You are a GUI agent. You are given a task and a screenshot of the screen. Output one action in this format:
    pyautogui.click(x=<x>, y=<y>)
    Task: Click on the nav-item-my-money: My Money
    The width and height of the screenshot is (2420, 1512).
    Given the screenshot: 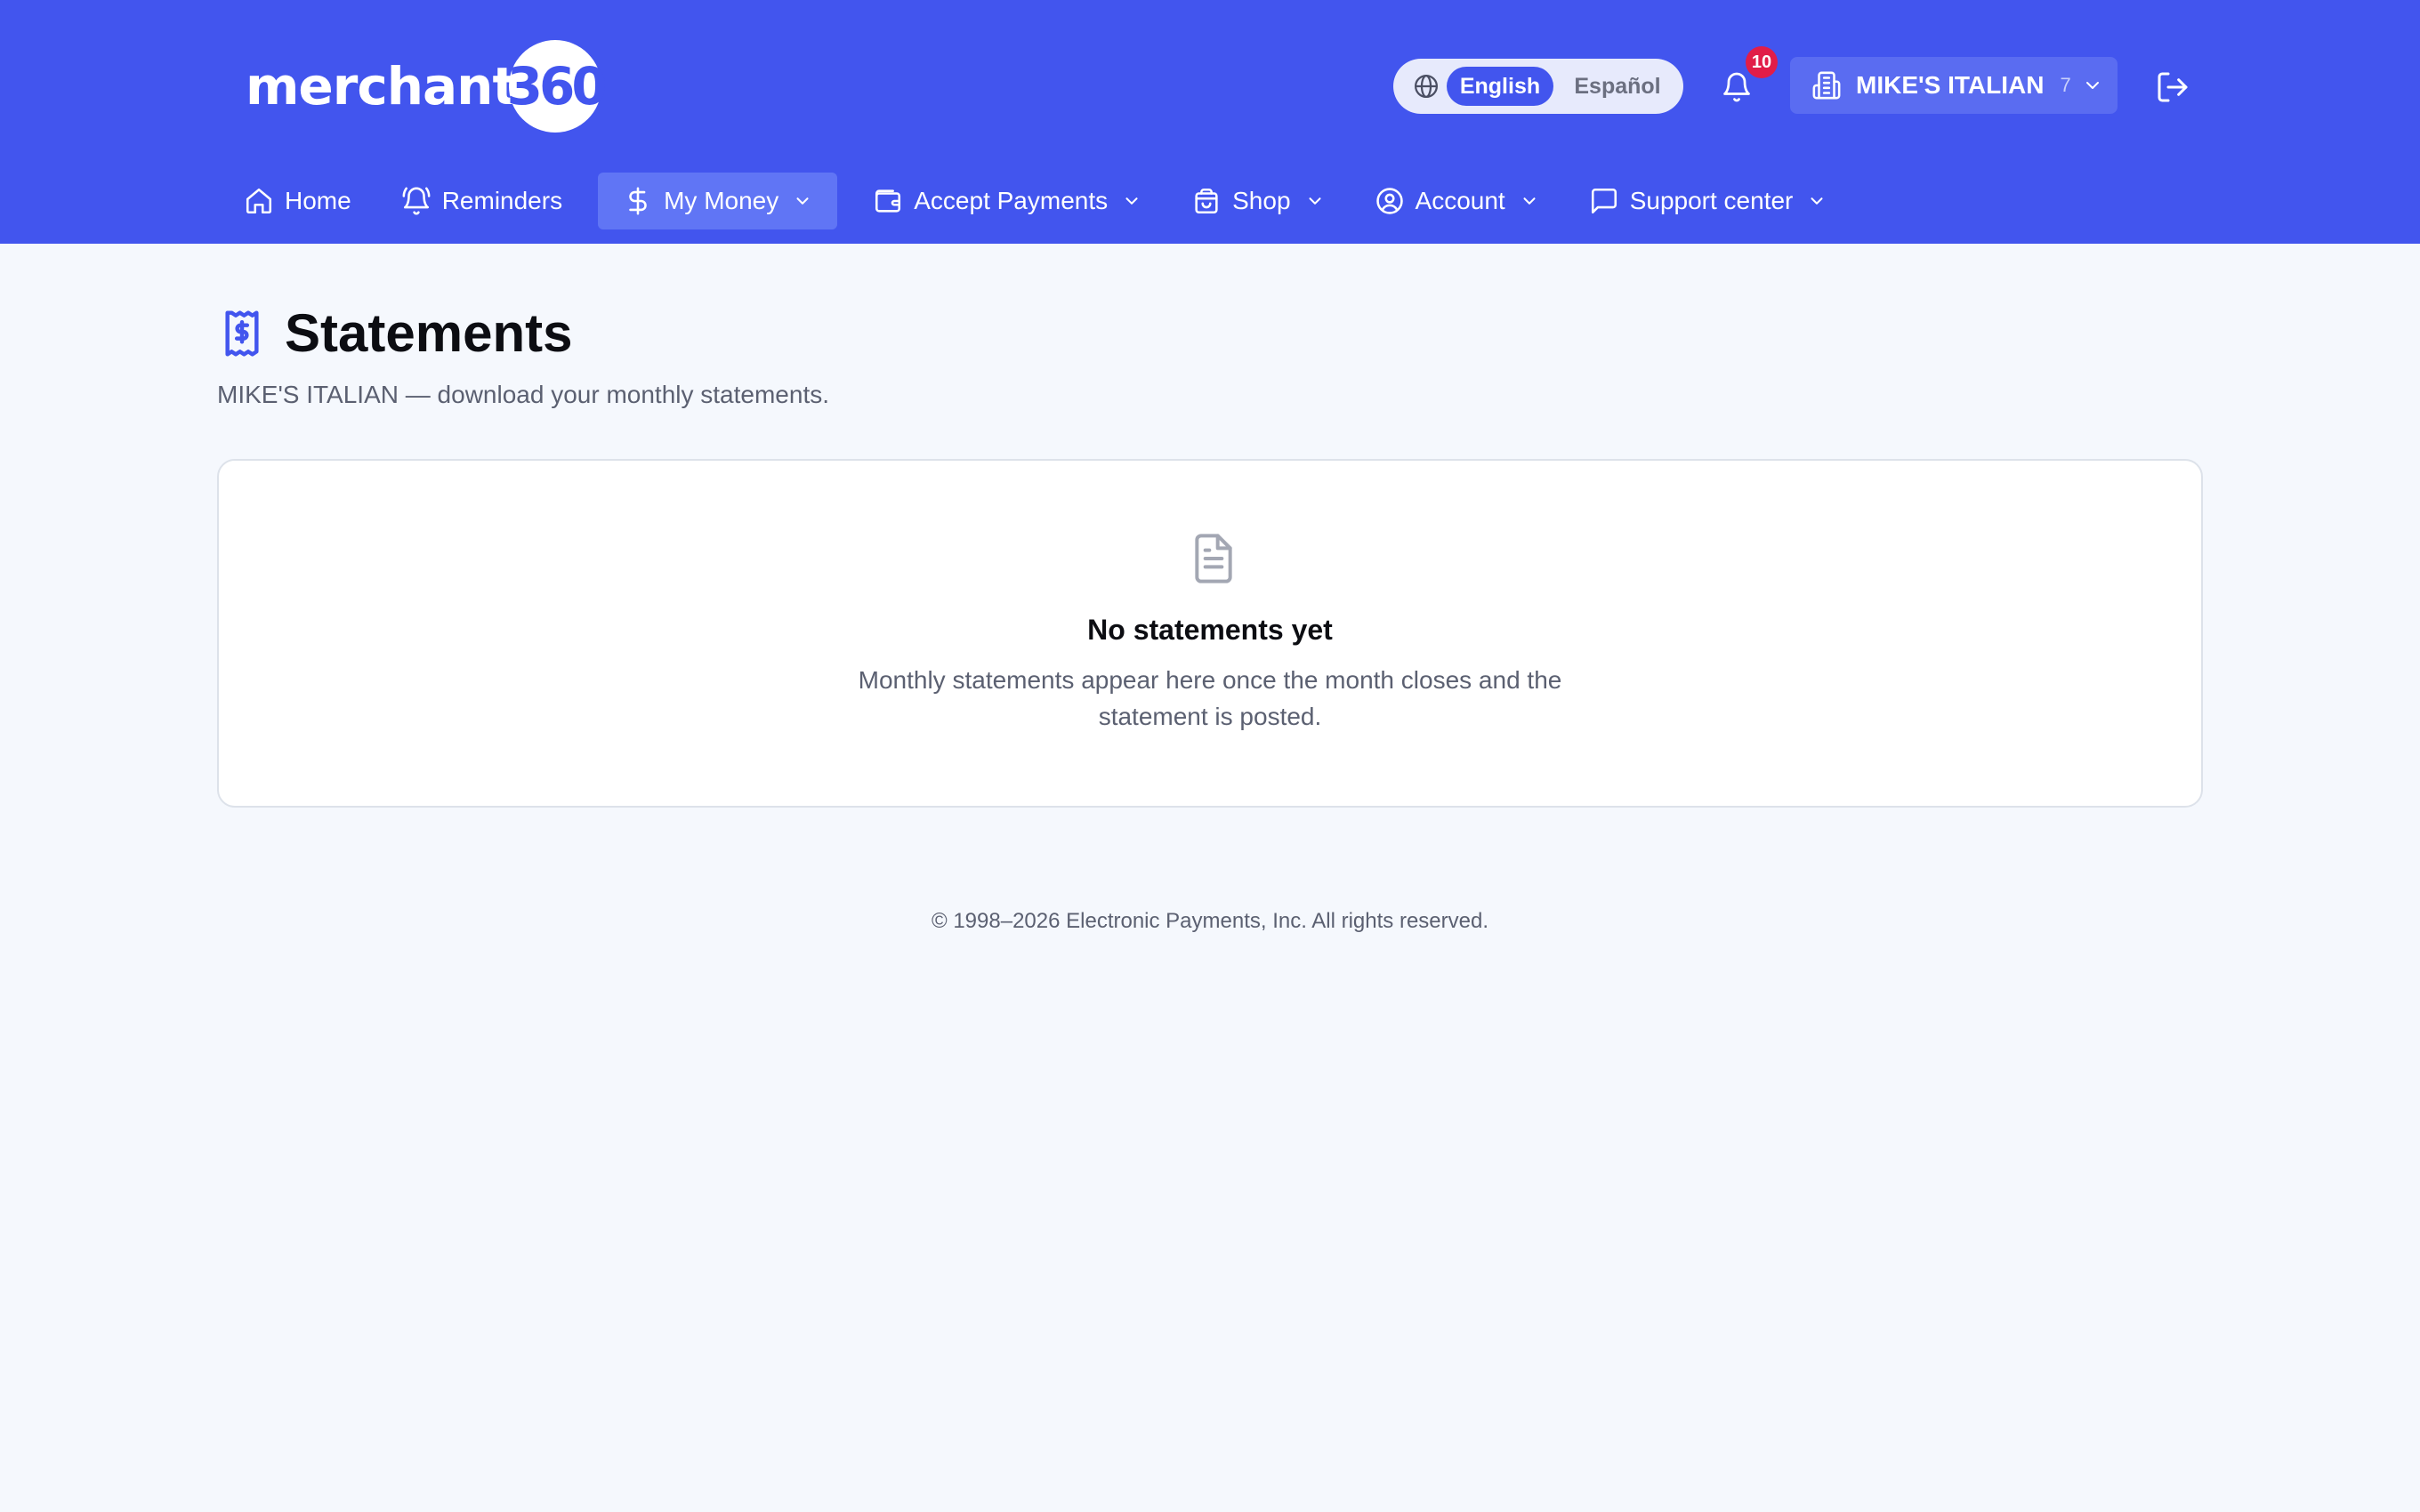 What is the action you would take?
    pyautogui.click(x=718, y=201)
    